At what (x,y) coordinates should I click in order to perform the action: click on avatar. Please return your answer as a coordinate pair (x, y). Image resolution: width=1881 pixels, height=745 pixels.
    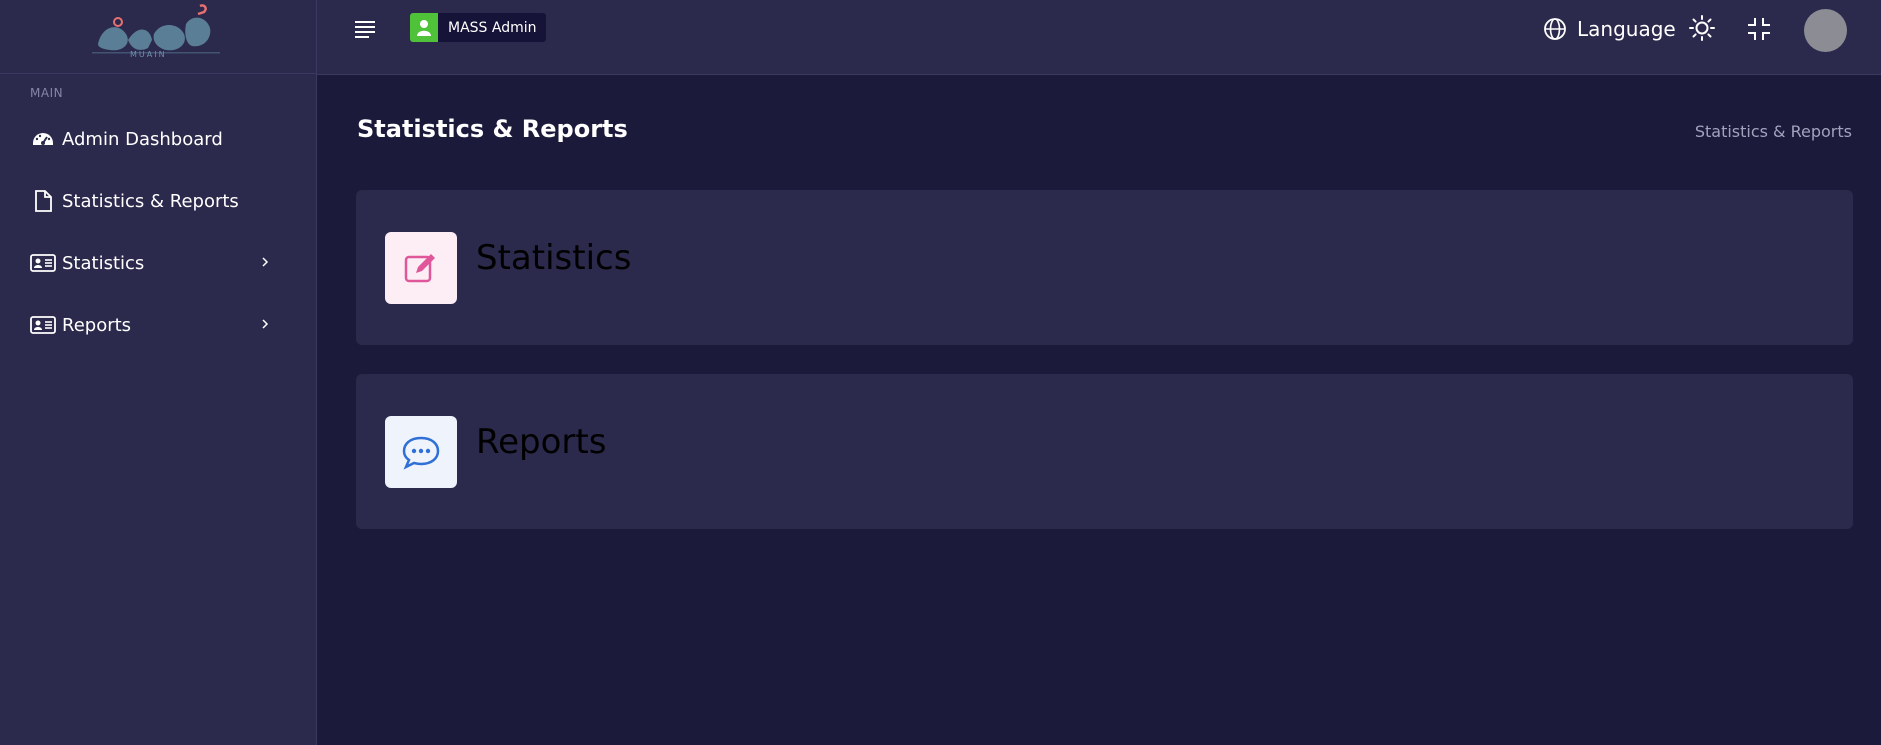
    Looking at the image, I should click on (1825, 30).